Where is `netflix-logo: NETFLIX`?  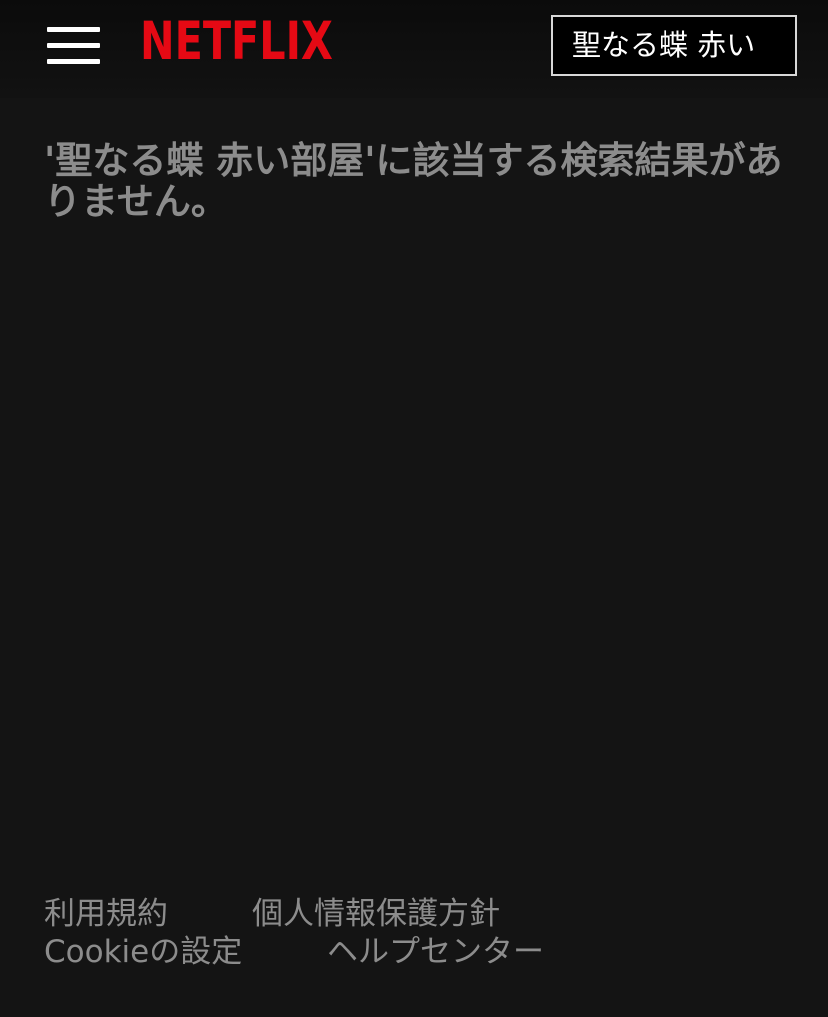
netflix-logo: NETFLIX is located at coordinates (236, 41).